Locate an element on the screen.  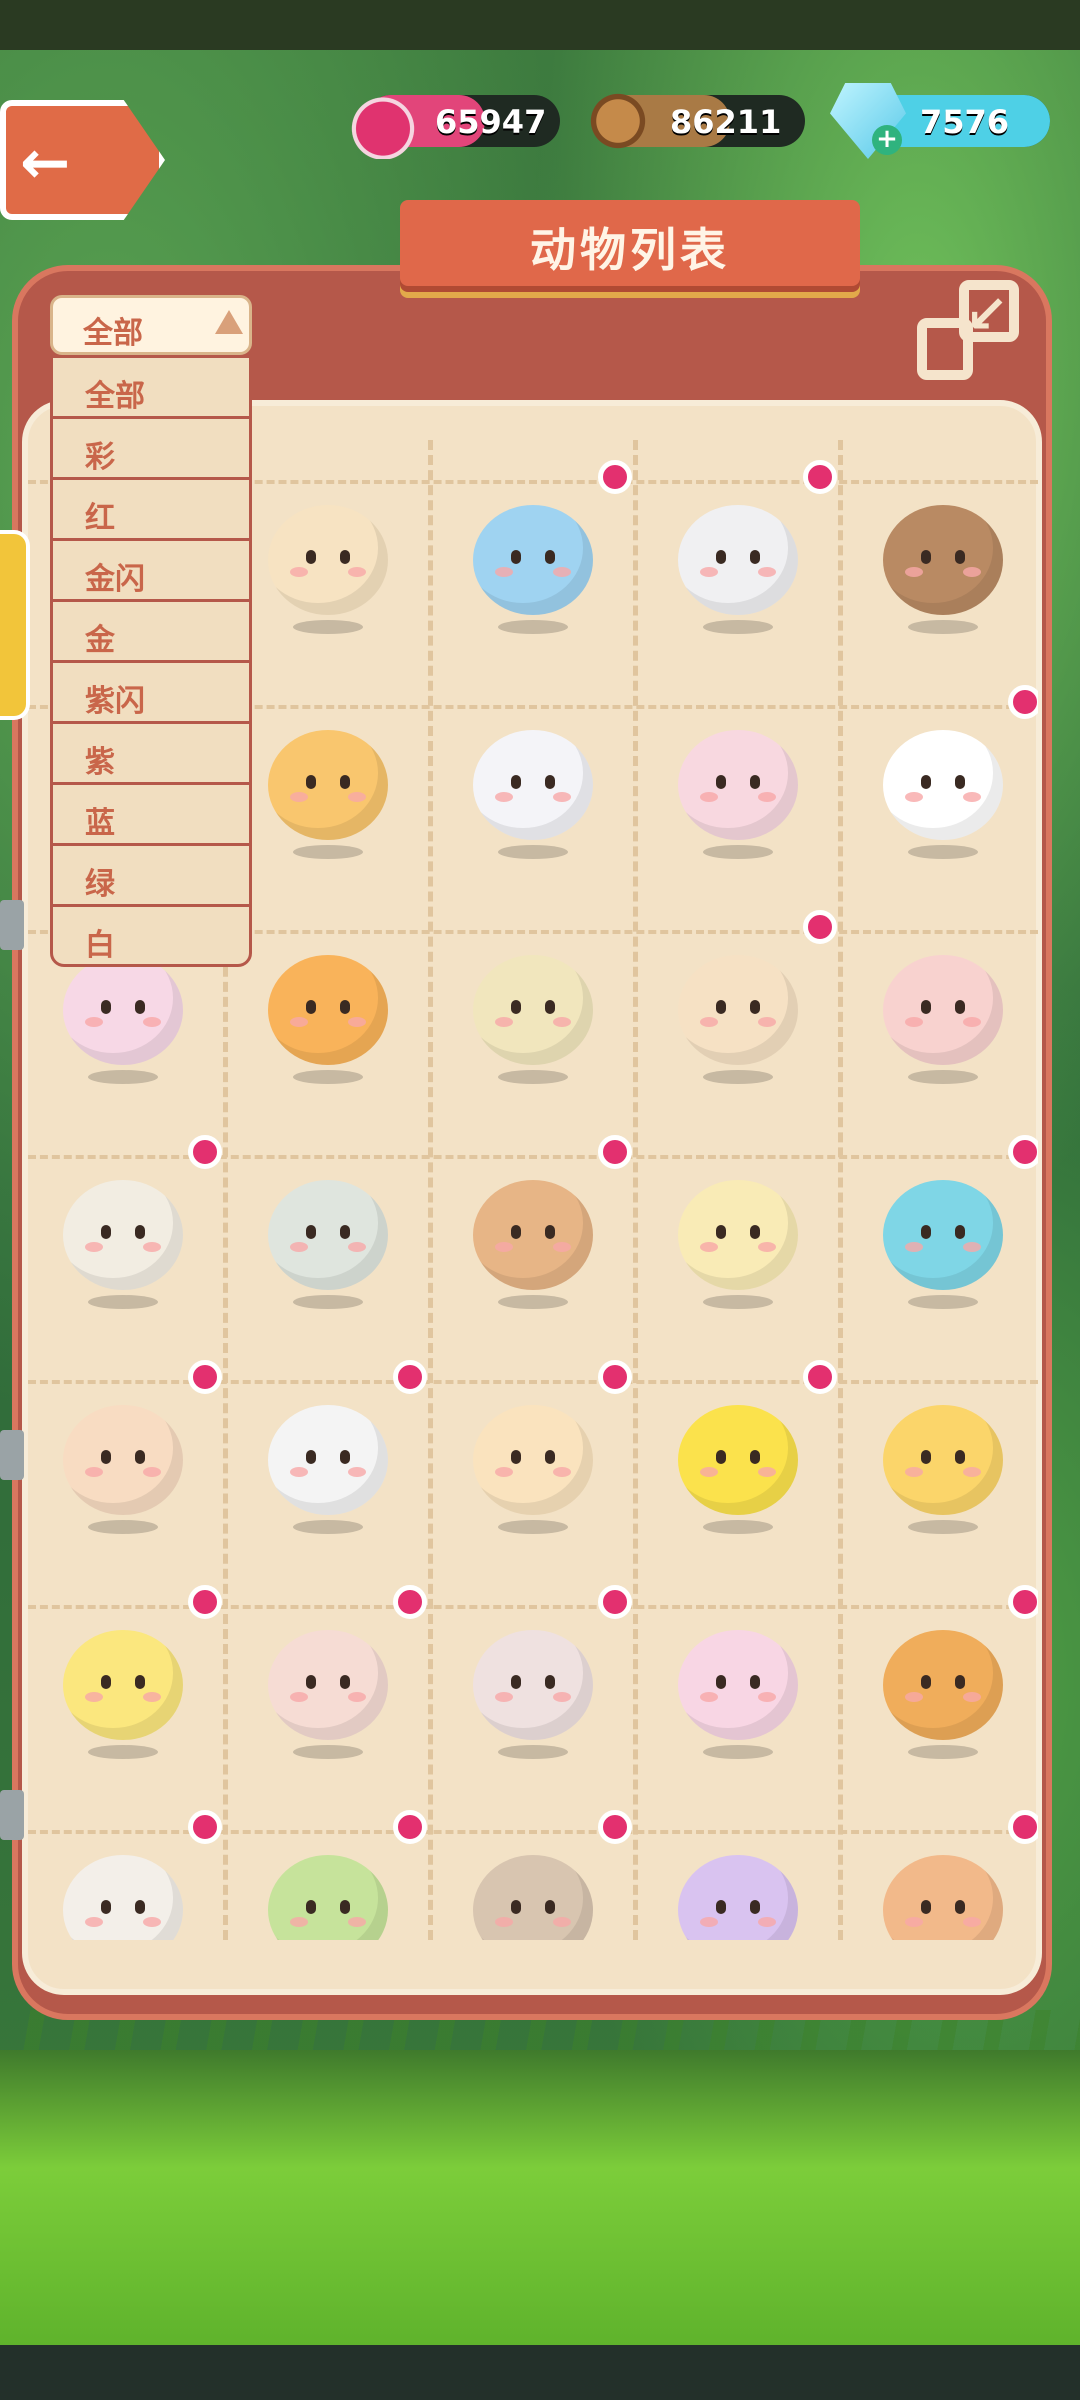
wood-value: 86211 is located at coordinates (726, 122).